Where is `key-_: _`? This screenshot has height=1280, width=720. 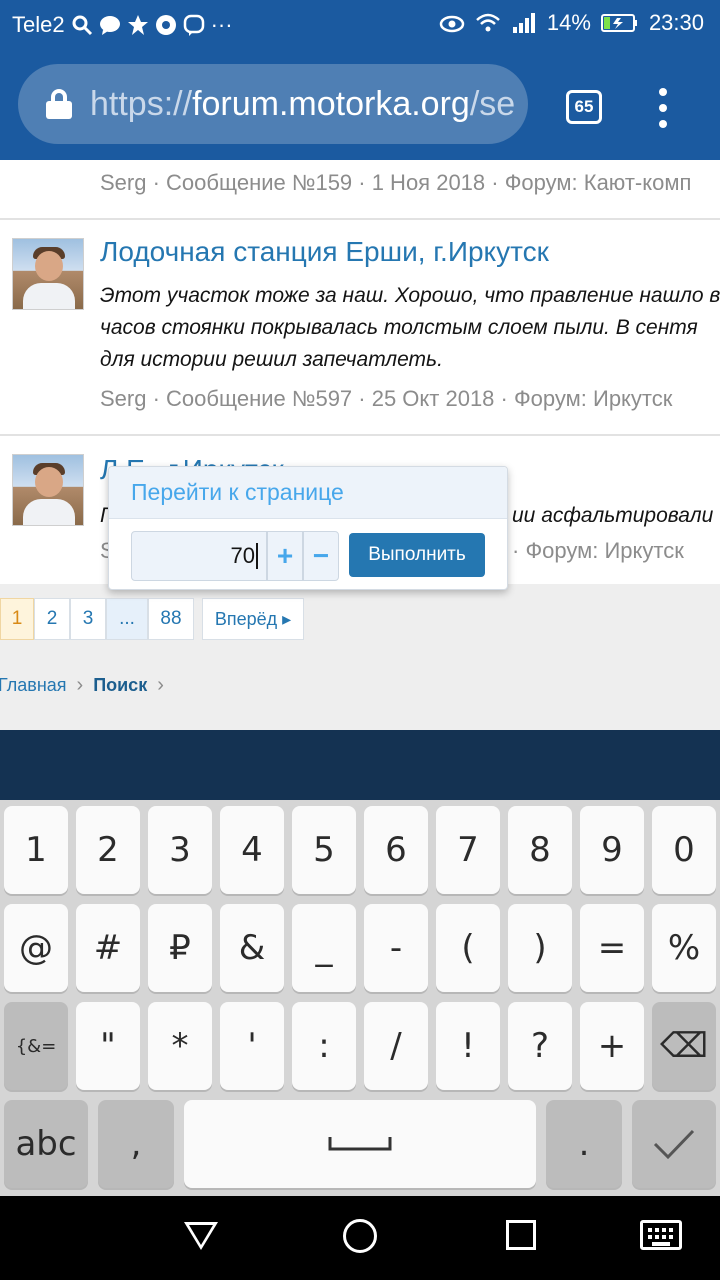 key-_: _ is located at coordinates (324, 948).